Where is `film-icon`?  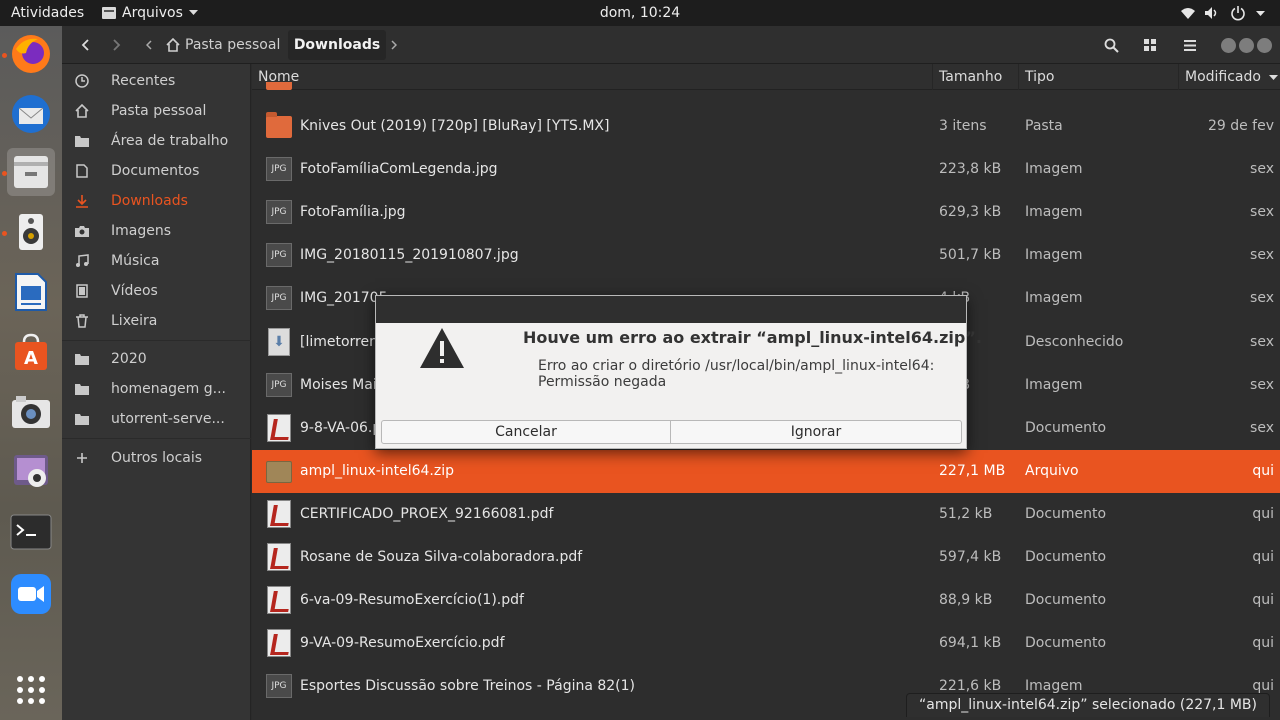 film-icon is located at coordinates (82, 291).